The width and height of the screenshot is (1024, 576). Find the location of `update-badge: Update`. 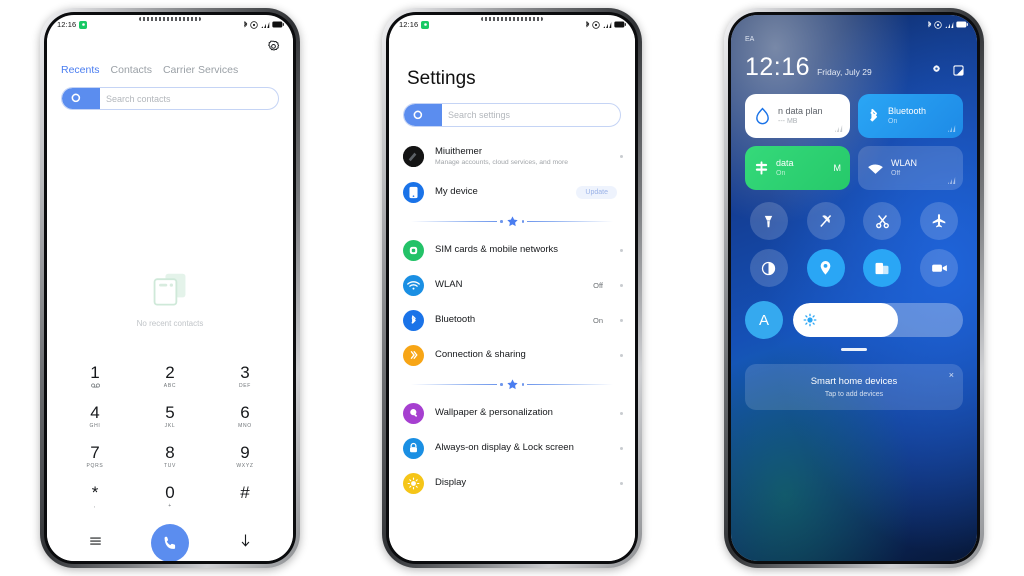

update-badge: Update is located at coordinates (596, 192).